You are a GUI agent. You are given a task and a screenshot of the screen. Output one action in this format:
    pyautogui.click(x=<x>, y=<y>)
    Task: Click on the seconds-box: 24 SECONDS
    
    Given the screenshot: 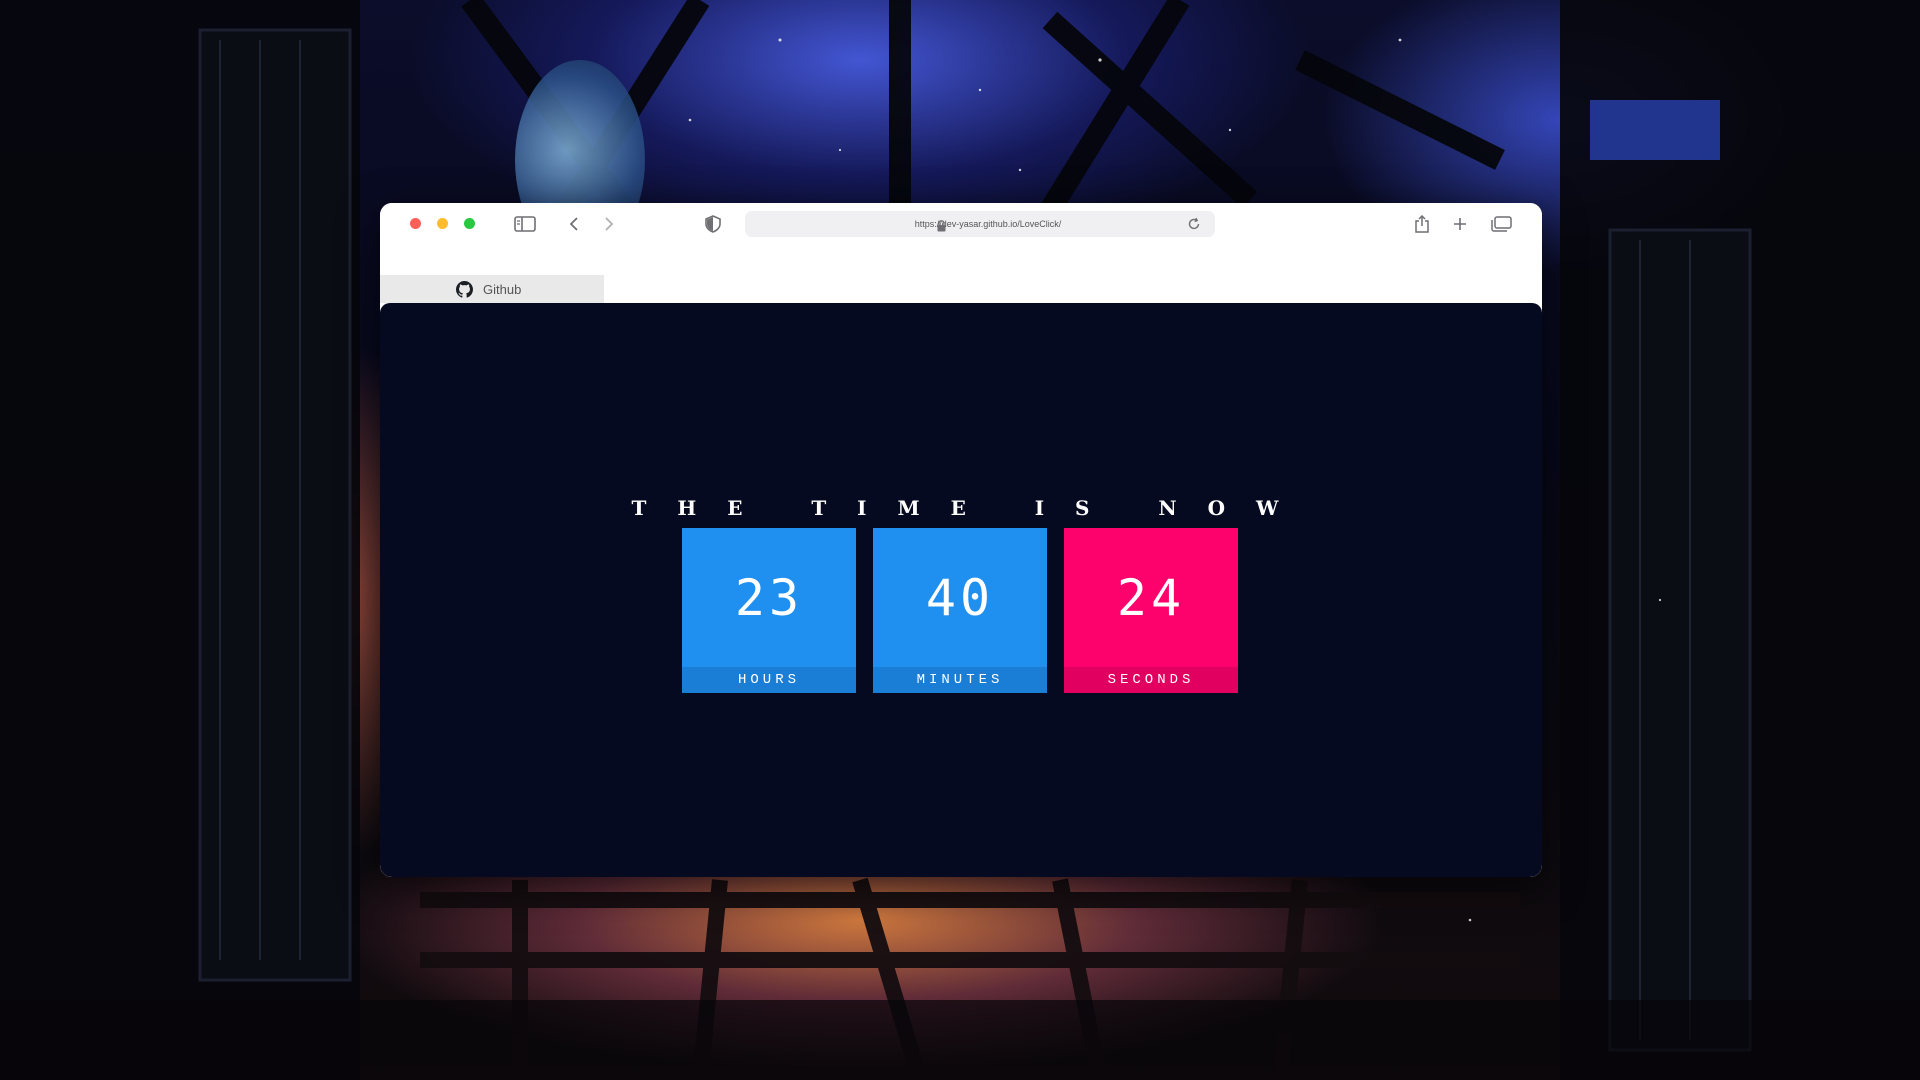 What is the action you would take?
    pyautogui.click(x=1151, y=610)
    